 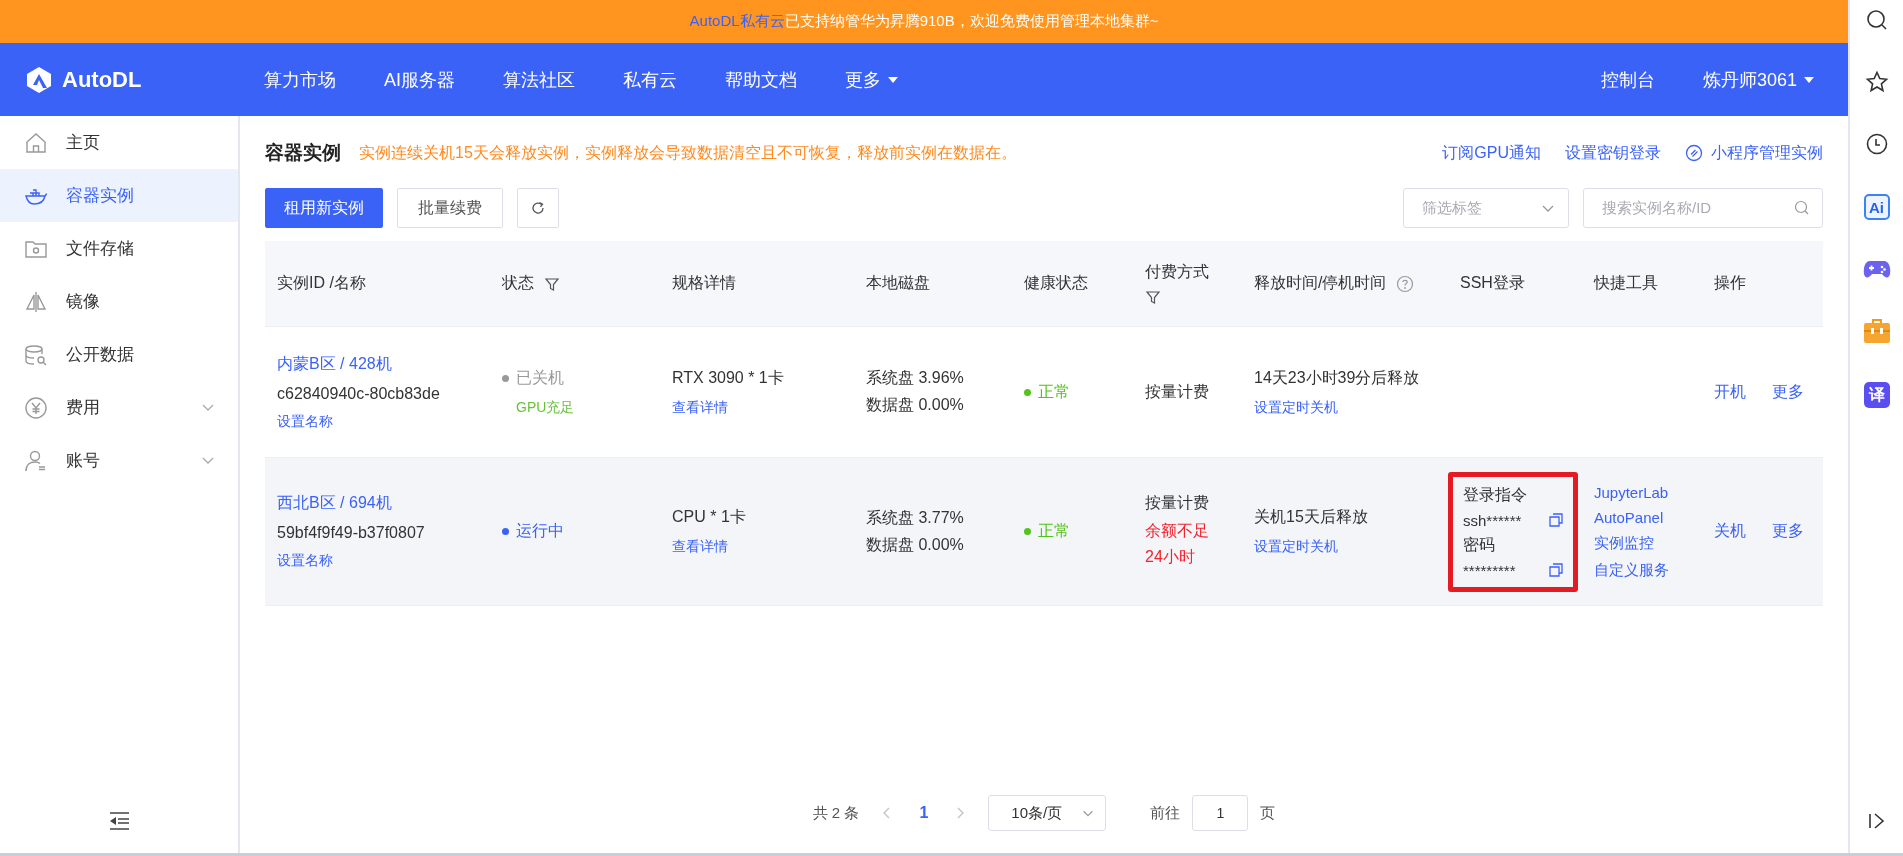 What do you see at coordinates (1657, 208) in the screenshot?
I see `search-placeholder: 搜索实例名称/ID` at bounding box center [1657, 208].